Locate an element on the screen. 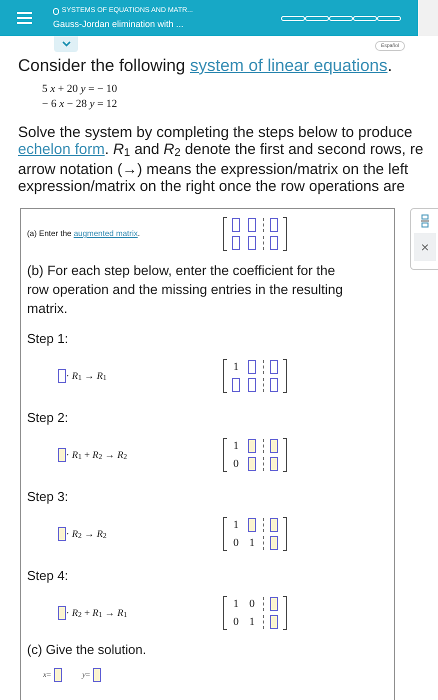  link: system of linear equations is located at coordinates (289, 65).